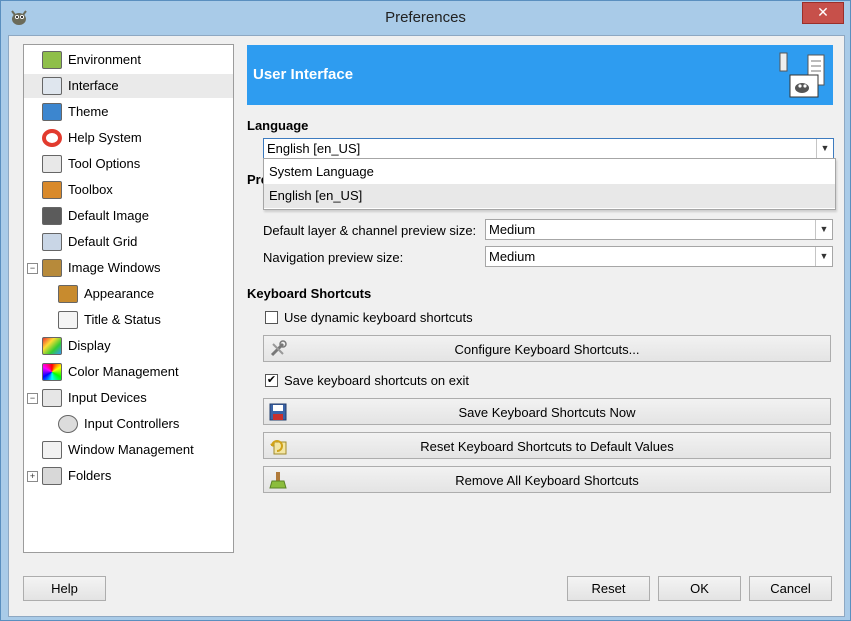  What do you see at coordinates (802, 75) in the screenshot?
I see `gimp-interface-icon` at bounding box center [802, 75].